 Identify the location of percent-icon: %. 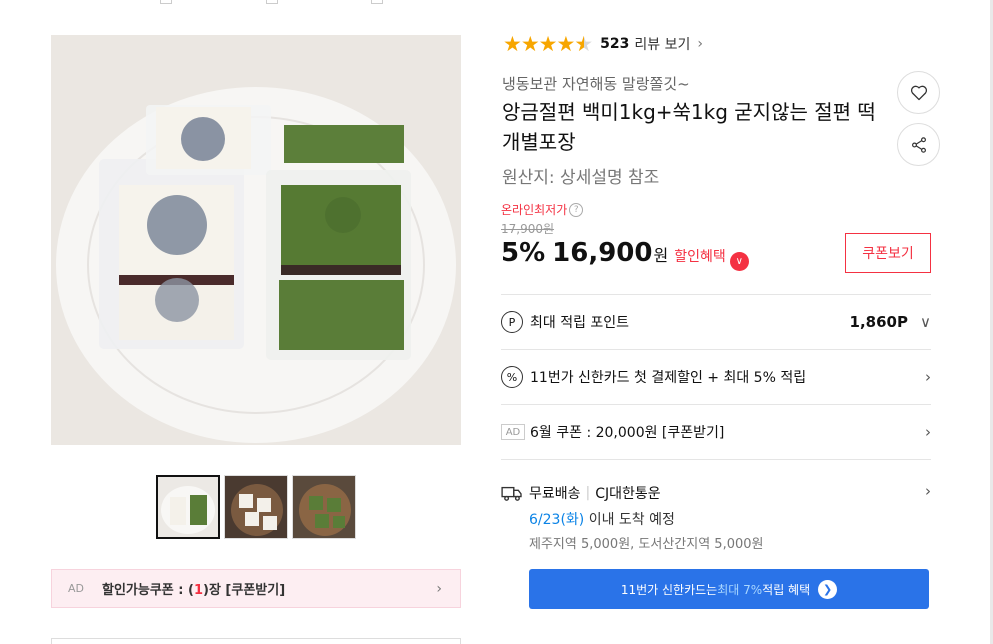
(512, 377).